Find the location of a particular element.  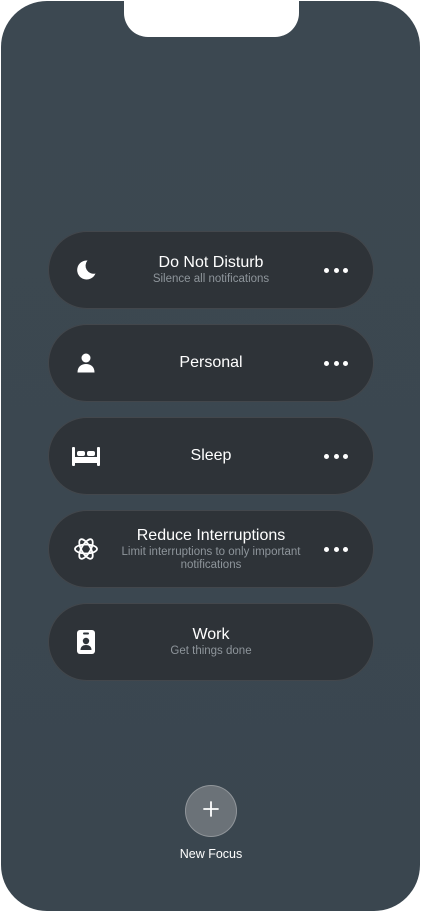

focus-item-text: Do Not Disturb Silence all notifications is located at coordinates (211, 270).